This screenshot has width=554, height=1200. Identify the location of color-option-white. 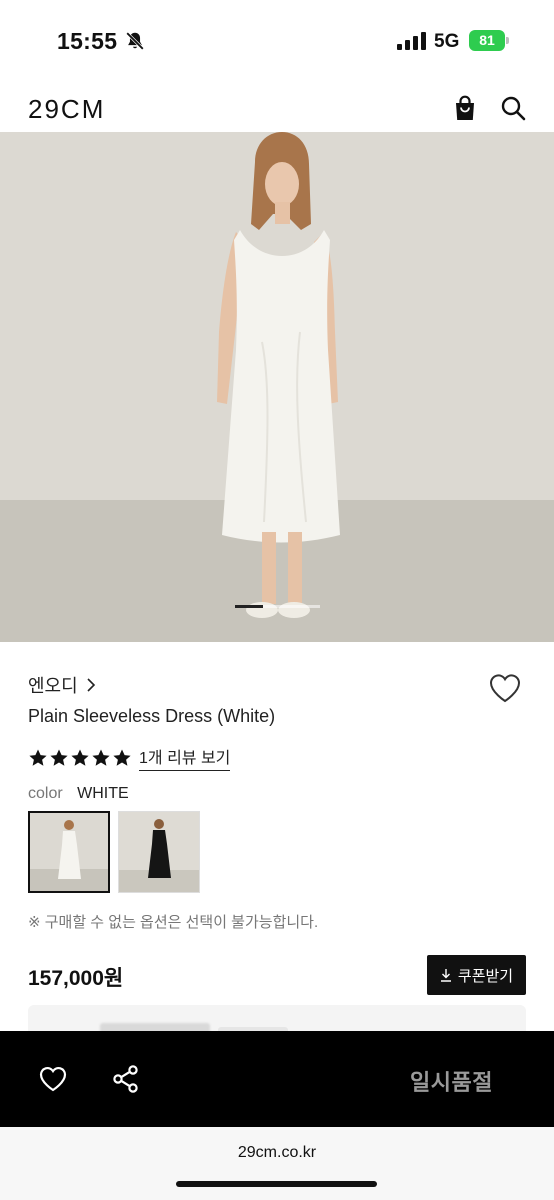
(69, 852).